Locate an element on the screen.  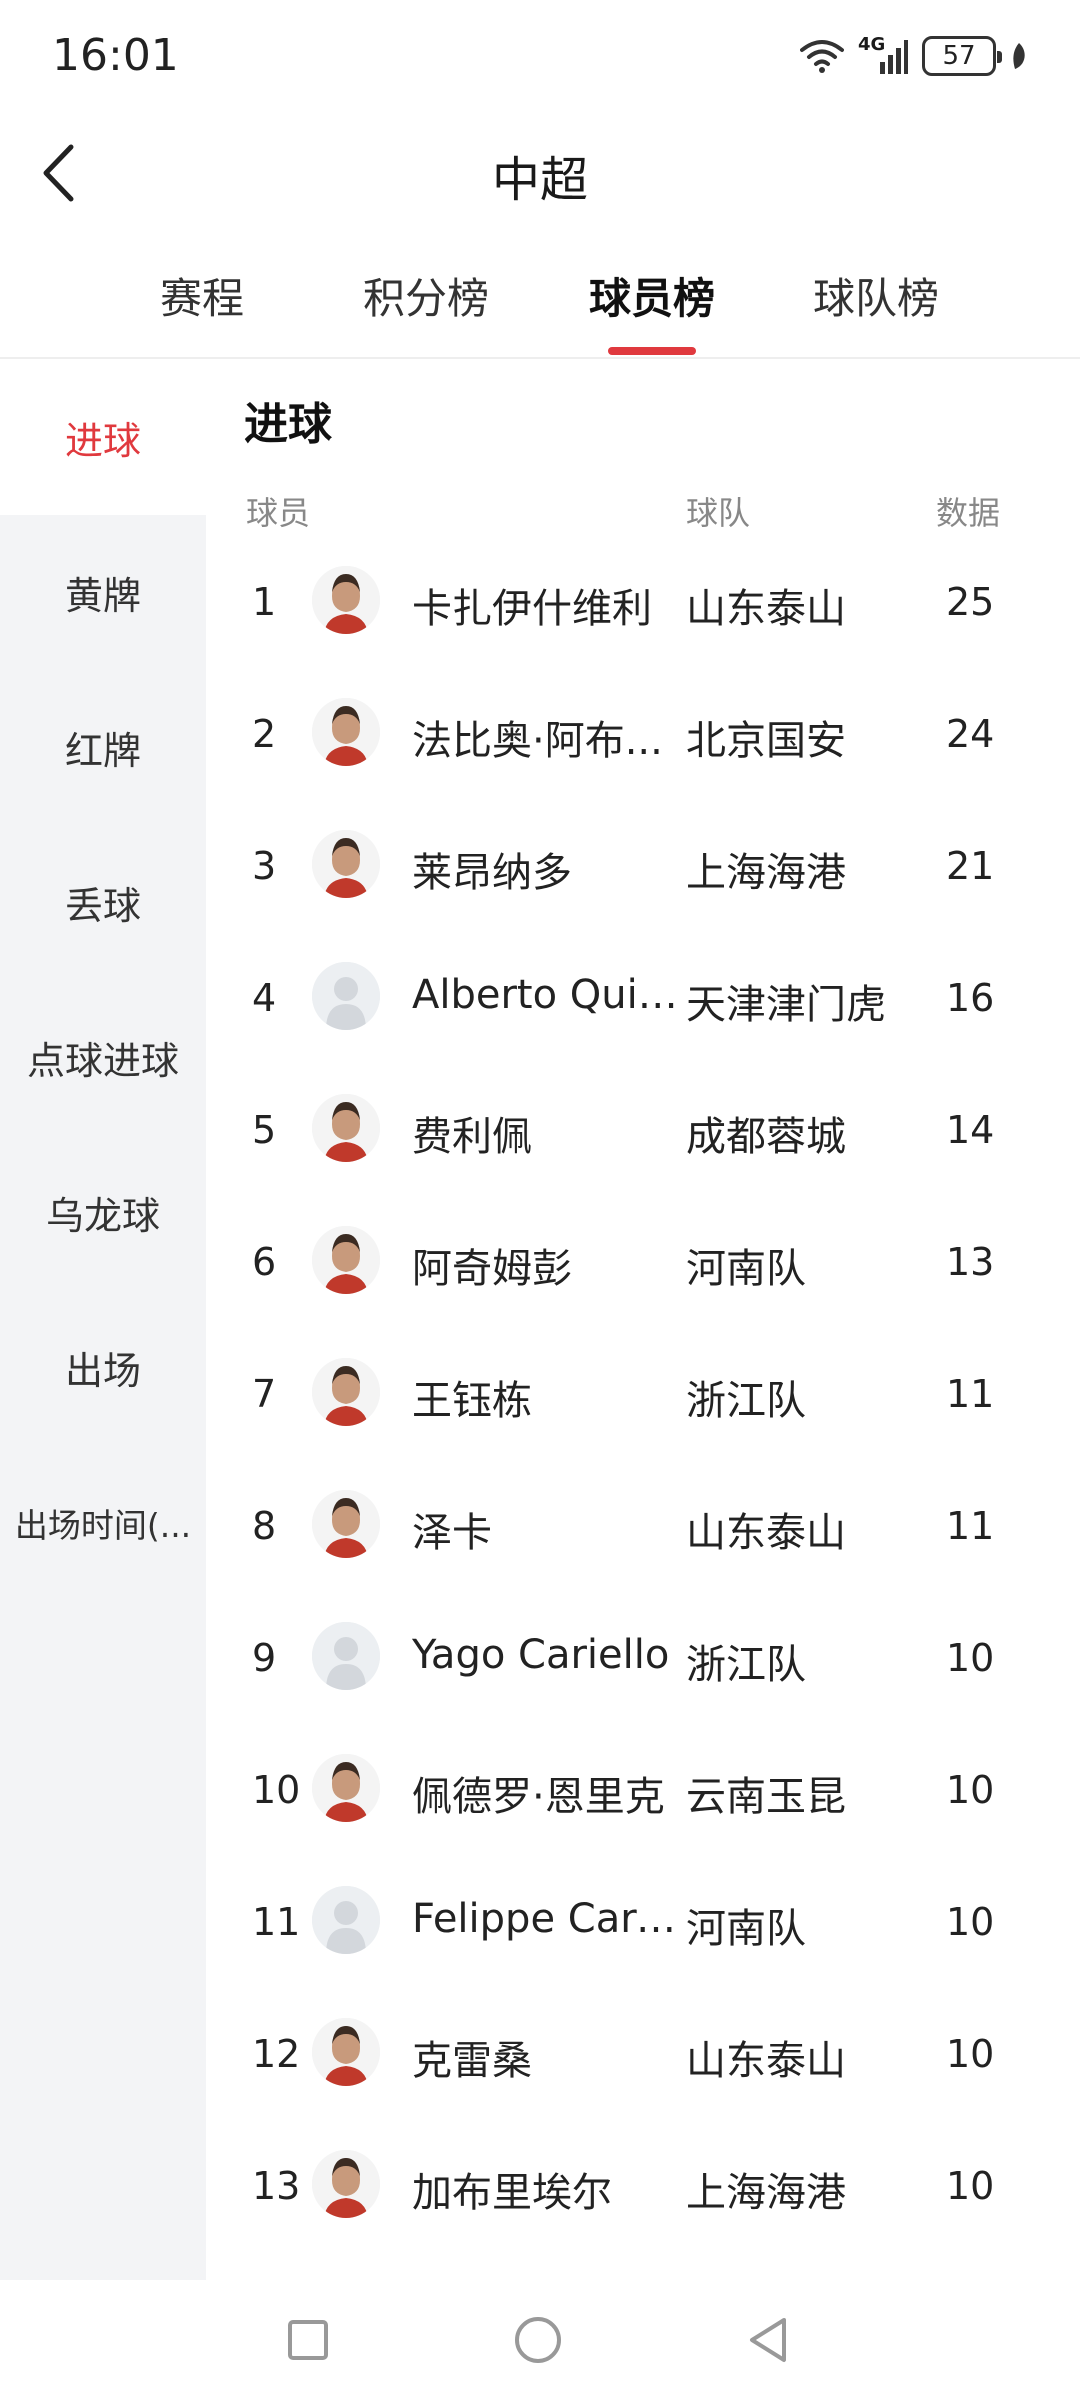
sidebar-item-own-goals: 乌龙球 is located at coordinates (103, 1212).